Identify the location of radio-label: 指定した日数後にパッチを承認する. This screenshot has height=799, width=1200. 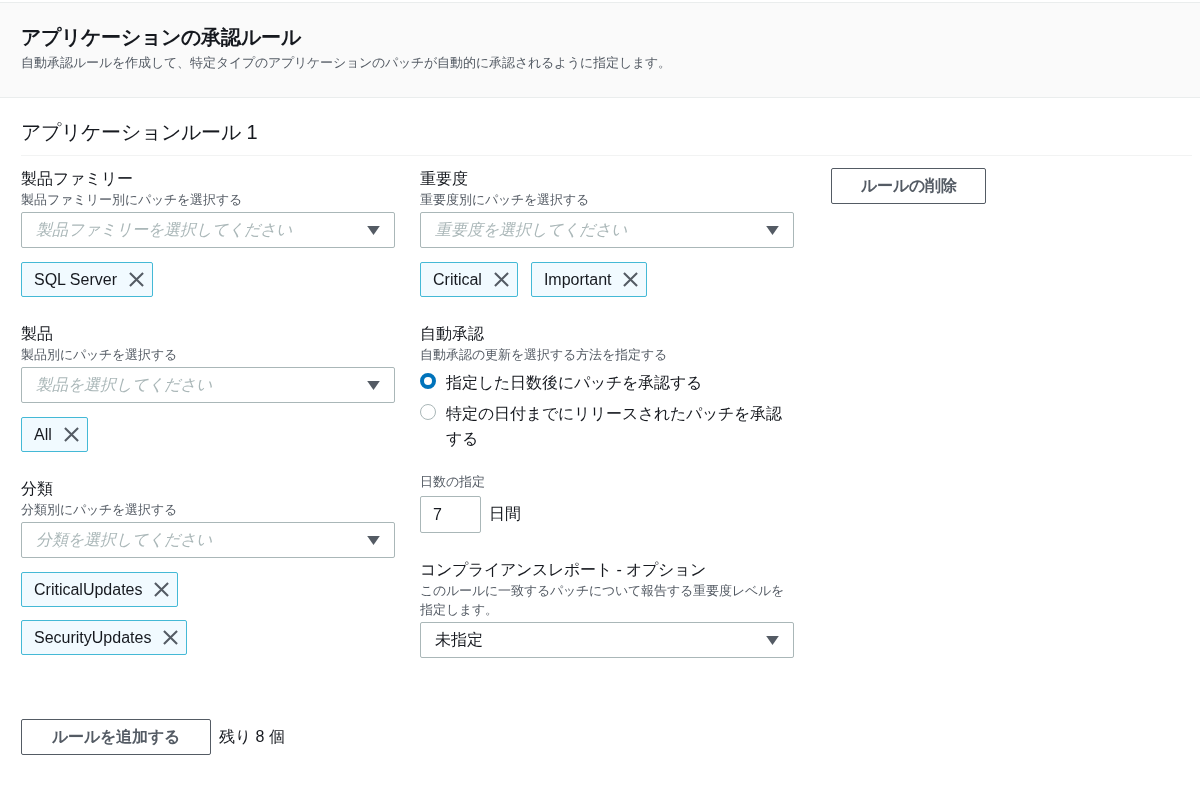
(574, 383).